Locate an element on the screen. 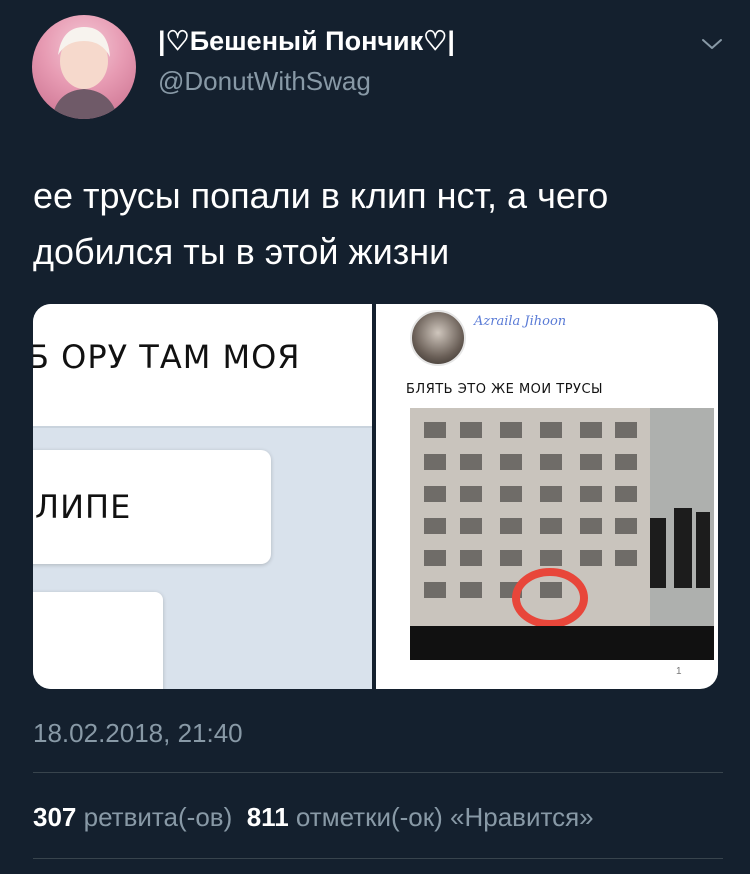 Image resolution: width=750 pixels, height=874 pixels. retweets-label: ретвита(-ов) is located at coordinates (158, 817).